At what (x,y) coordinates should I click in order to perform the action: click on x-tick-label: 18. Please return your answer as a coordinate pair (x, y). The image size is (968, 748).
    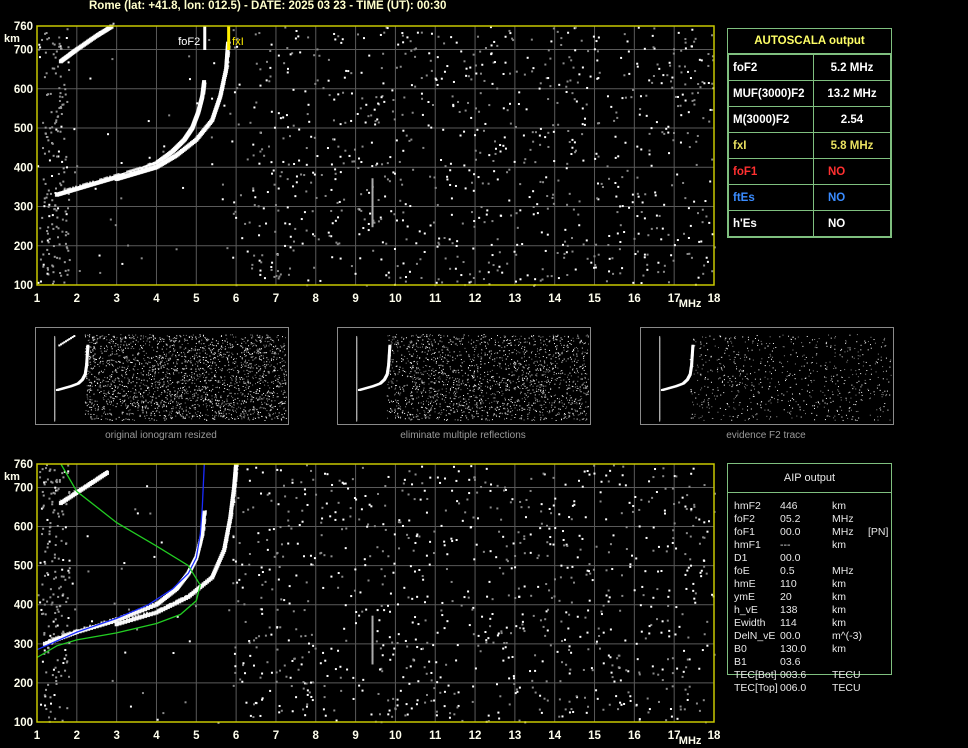
    Looking at the image, I should click on (714, 299).